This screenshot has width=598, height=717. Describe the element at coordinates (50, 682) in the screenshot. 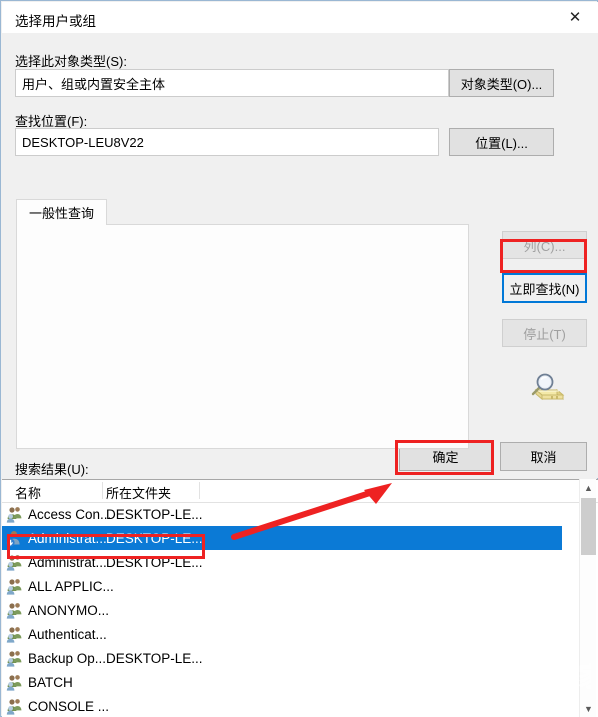

I see `row-name: BATCH` at that location.